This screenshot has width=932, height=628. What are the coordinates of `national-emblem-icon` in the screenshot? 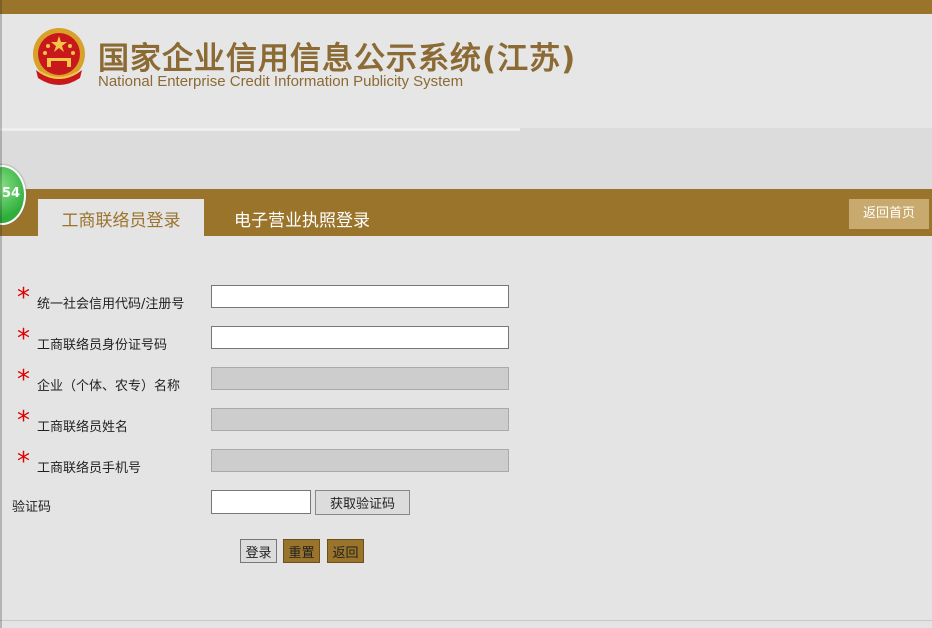 It's located at (59, 56).